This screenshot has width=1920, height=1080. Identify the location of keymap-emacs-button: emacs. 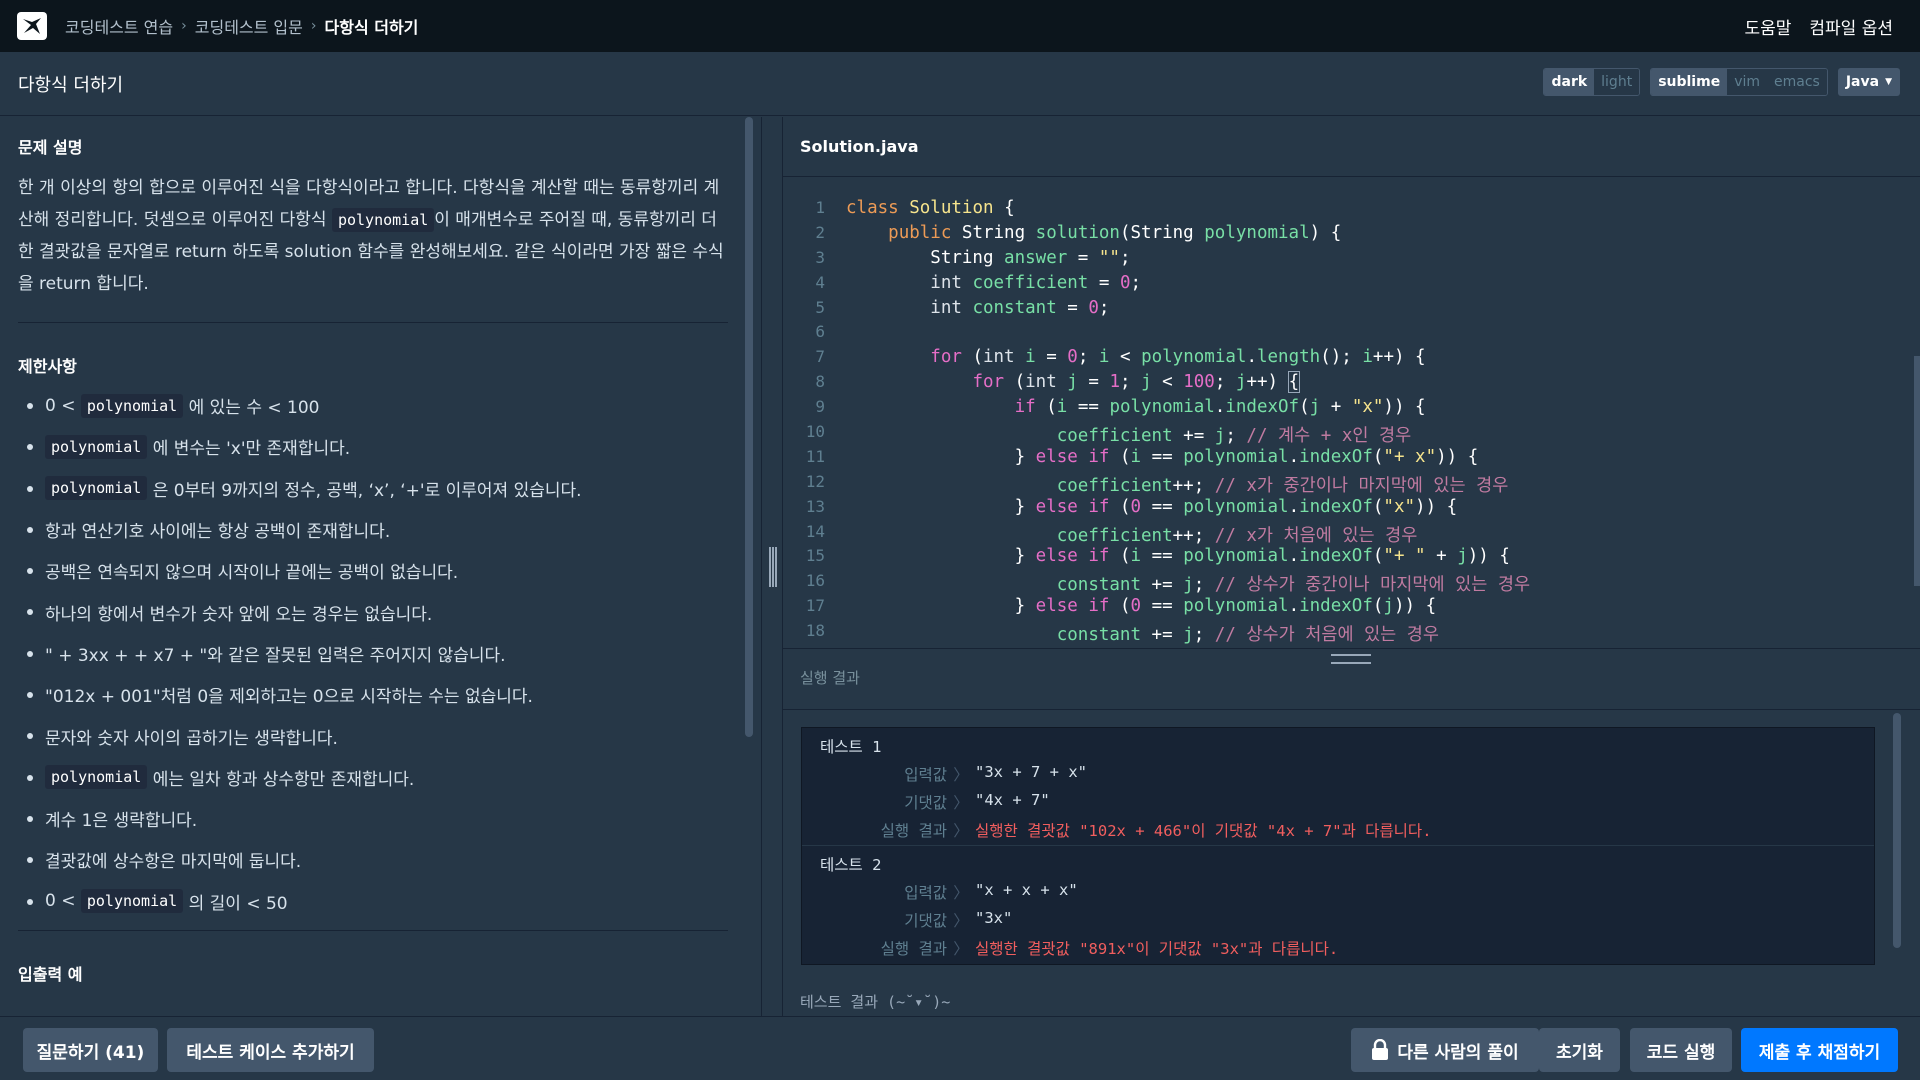
(1797, 82).